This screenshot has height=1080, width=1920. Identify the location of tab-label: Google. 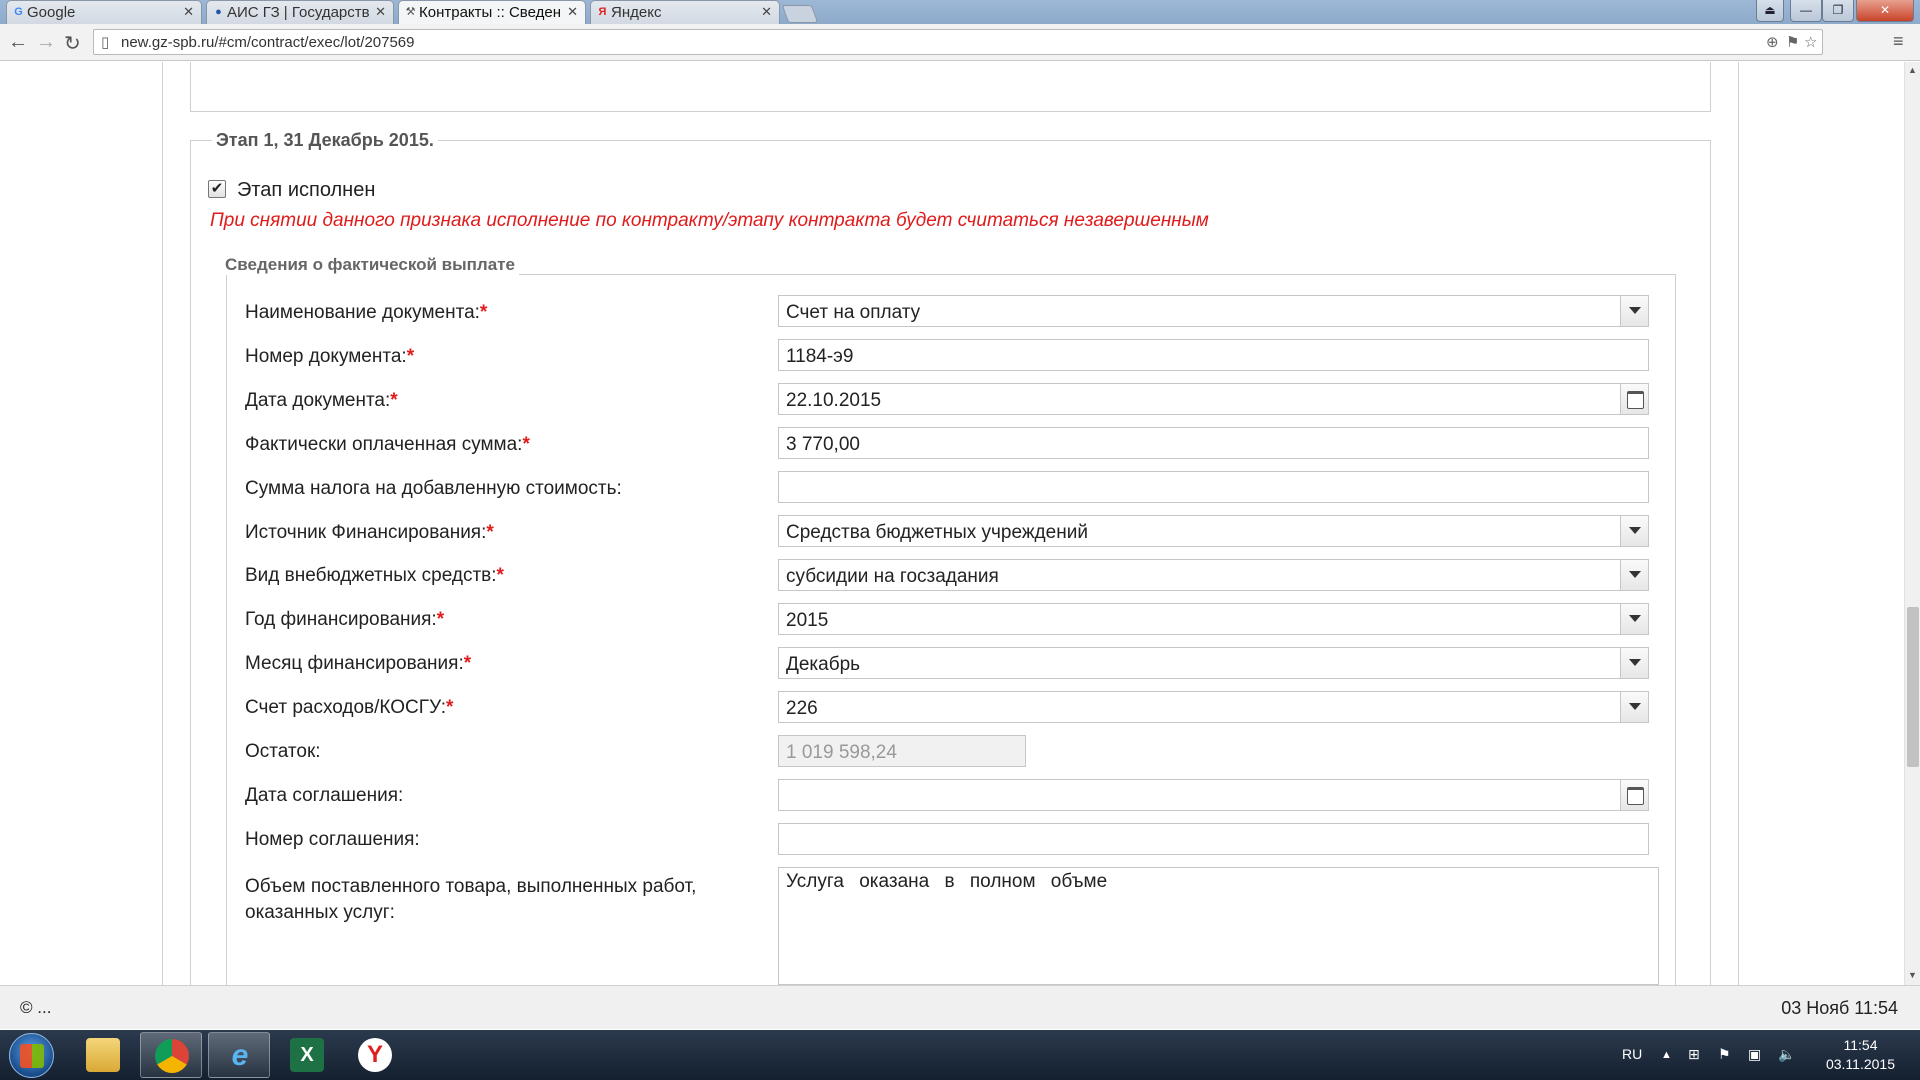
(51, 12).